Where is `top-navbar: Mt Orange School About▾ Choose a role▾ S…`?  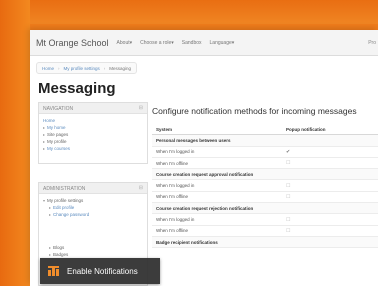 top-navbar: Mt Orange School About▾ Choose a role▾ S… is located at coordinates (204, 43).